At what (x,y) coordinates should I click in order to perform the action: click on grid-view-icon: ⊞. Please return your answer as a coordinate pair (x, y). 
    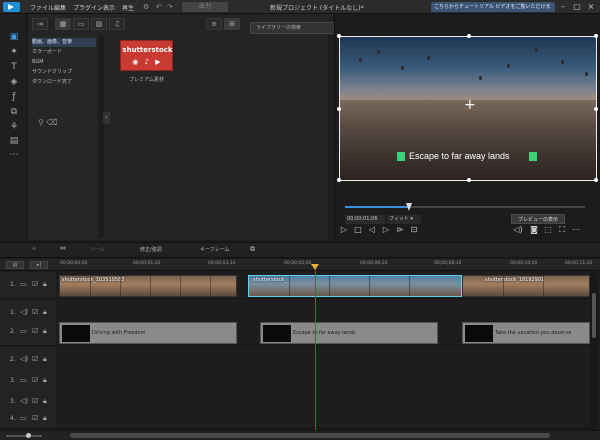
    Looking at the image, I should click on (232, 24).